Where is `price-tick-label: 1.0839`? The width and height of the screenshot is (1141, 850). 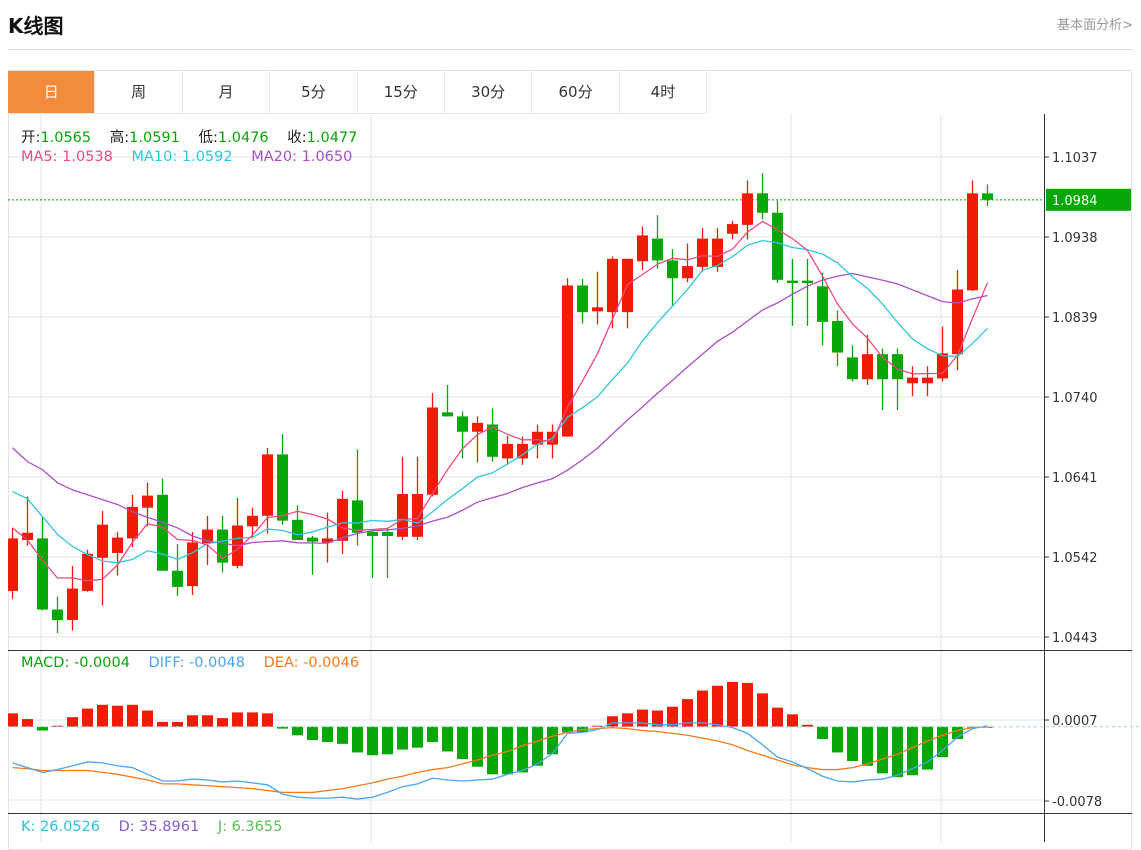
price-tick-label: 1.0839 is located at coordinates (1075, 318).